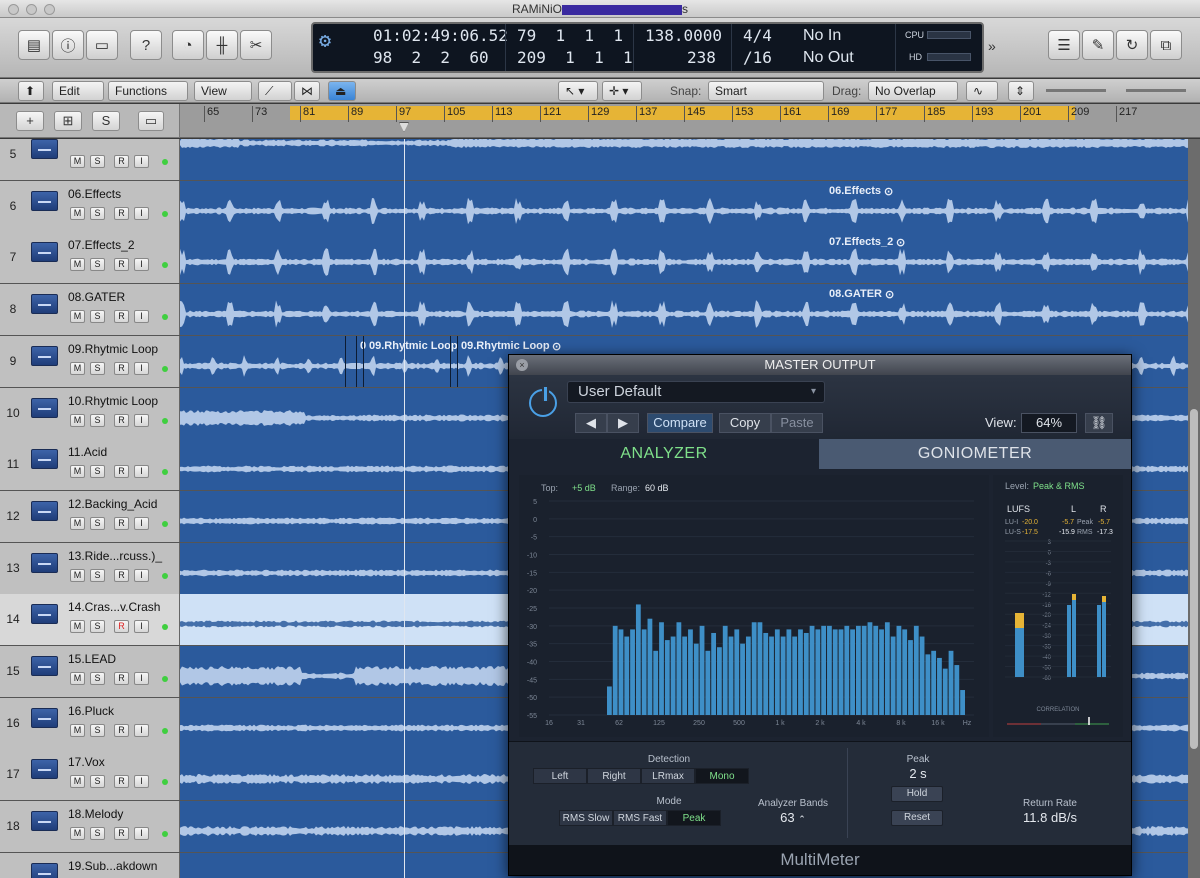 The height and width of the screenshot is (878, 1200). Describe the element at coordinates (1156, 90) in the screenshot. I see `horizontal-zoom-slider` at that location.